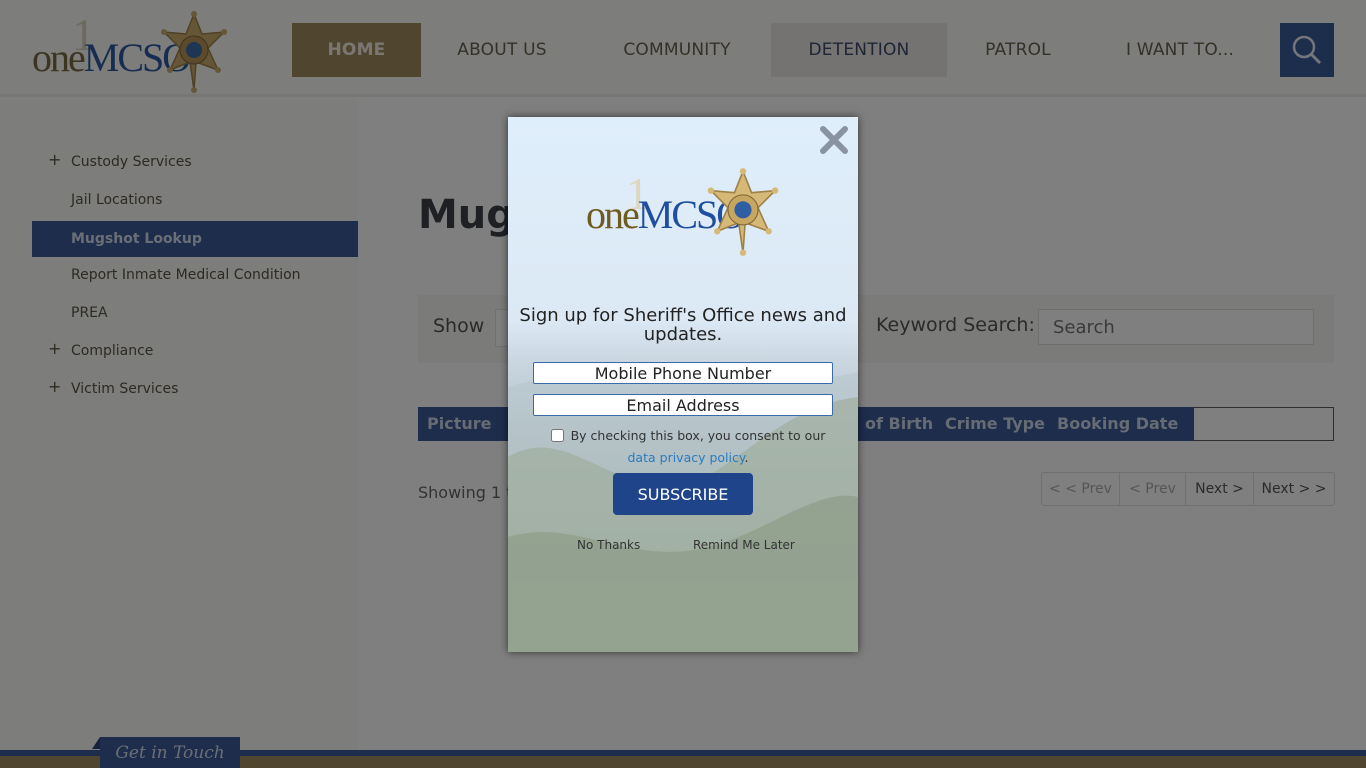 The width and height of the screenshot is (1366, 768). What do you see at coordinates (743, 212) in the screenshot?
I see `sheriff-badge-icon` at bounding box center [743, 212].